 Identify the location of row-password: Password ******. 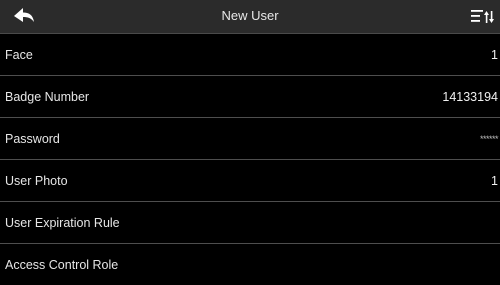
(250, 139).